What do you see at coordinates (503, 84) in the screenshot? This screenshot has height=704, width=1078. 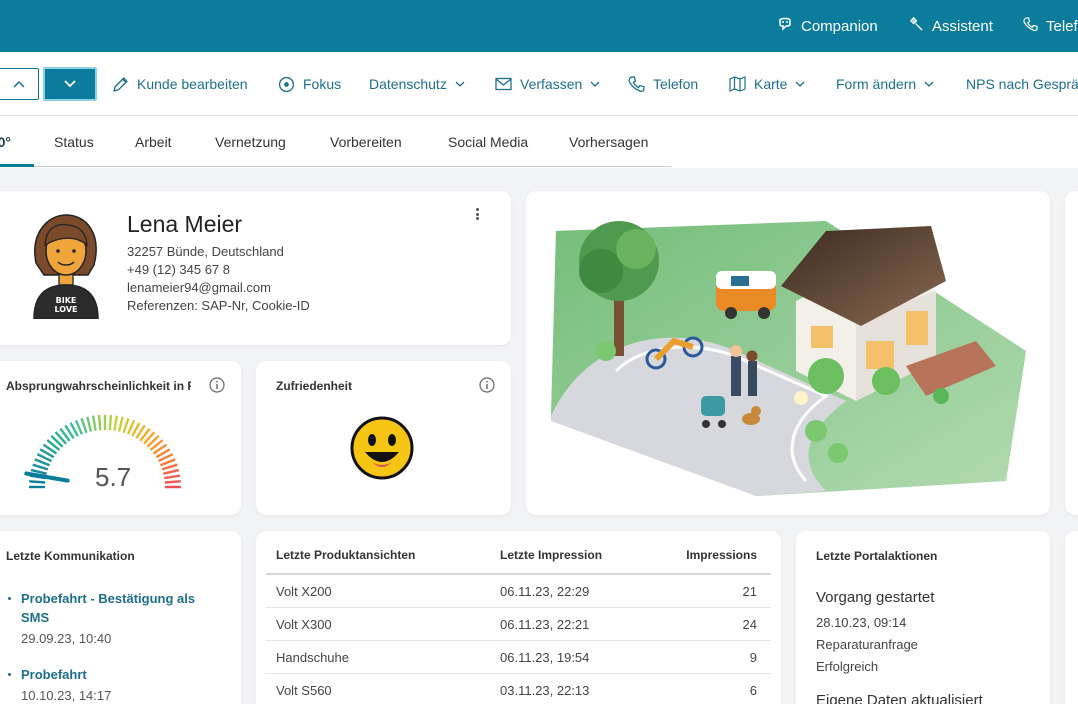 I see `mail-icon` at bounding box center [503, 84].